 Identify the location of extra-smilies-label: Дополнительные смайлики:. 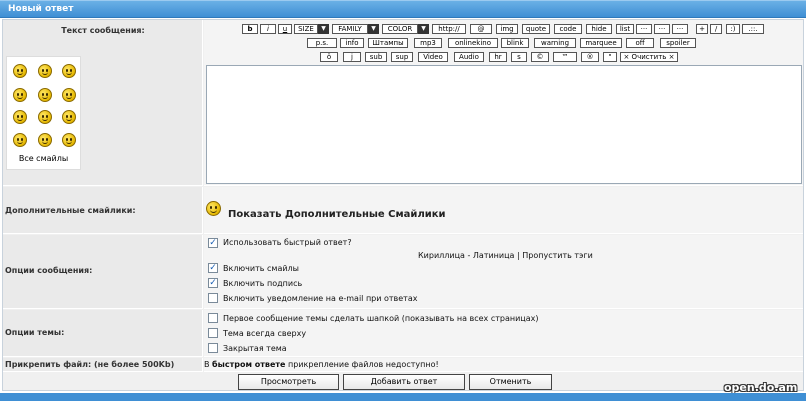
(70, 210).